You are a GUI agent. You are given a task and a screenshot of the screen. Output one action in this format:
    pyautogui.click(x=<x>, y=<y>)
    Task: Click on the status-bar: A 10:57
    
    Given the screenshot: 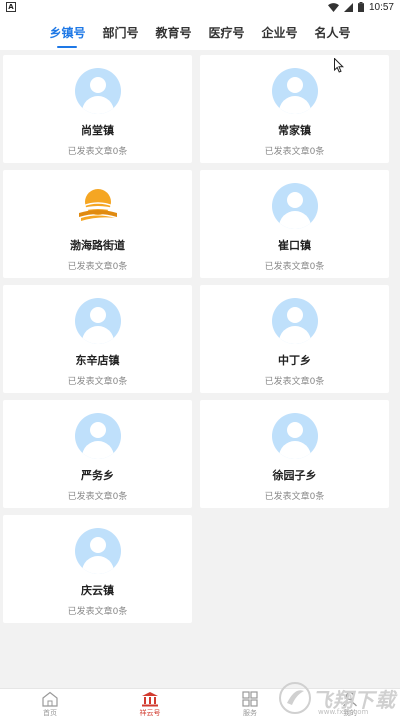 What is the action you would take?
    pyautogui.click(x=200, y=7)
    